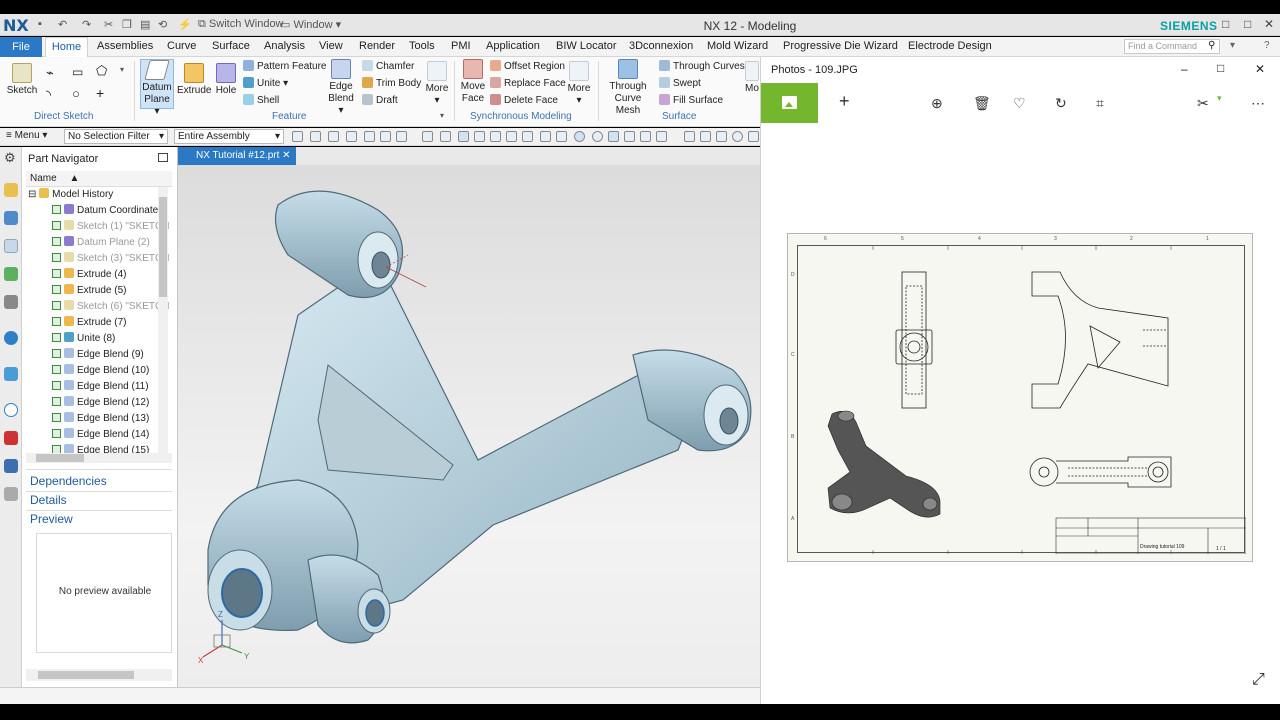  What do you see at coordinates (1019, 103) in the screenshot?
I see `favorite-icon: ♡` at bounding box center [1019, 103].